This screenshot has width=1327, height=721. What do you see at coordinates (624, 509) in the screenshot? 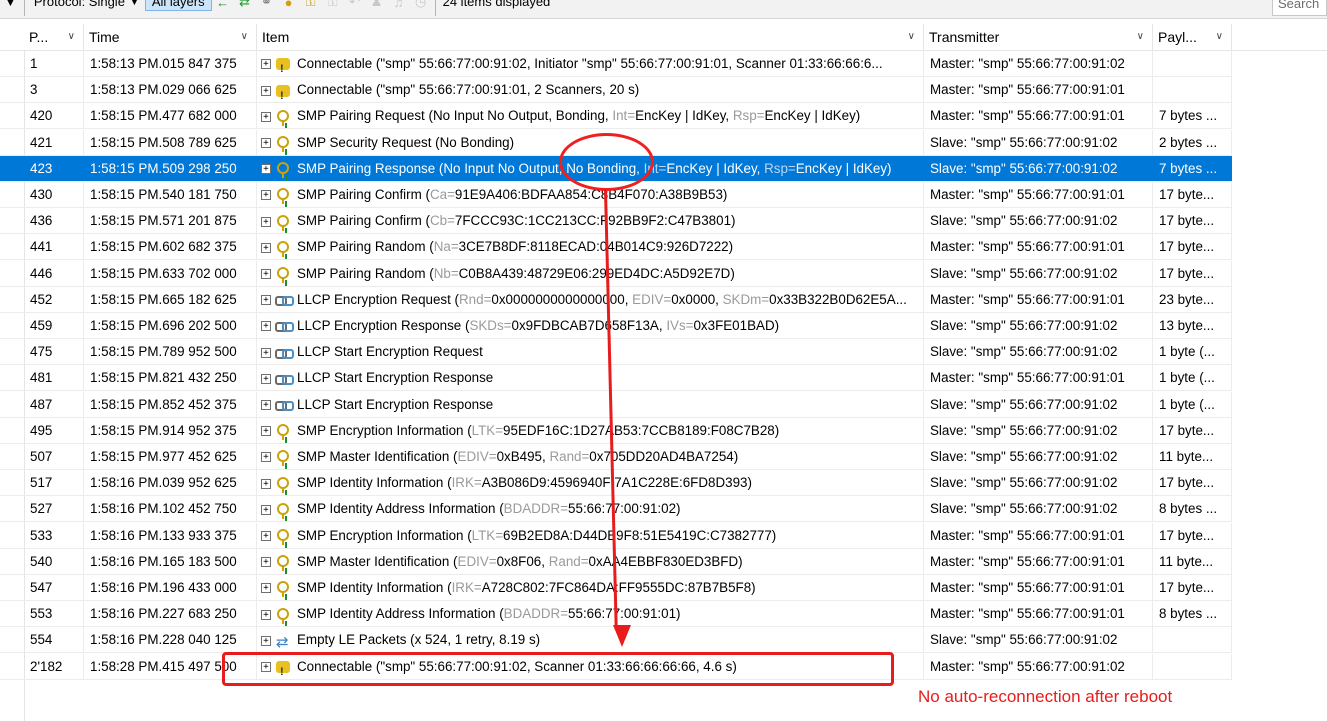
I see `item-text: 55:66:77:00:91:02)` at bounding box center [624, 509].